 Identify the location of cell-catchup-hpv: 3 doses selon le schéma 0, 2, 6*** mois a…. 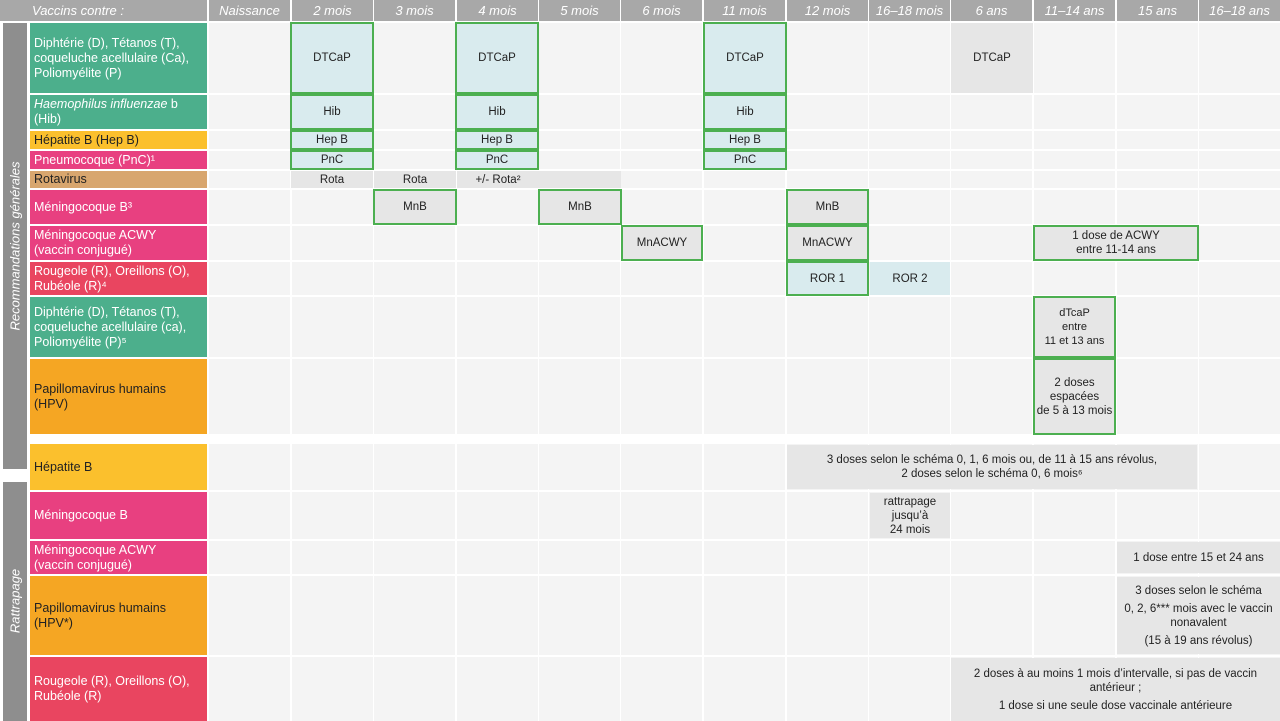
(1198, 615).